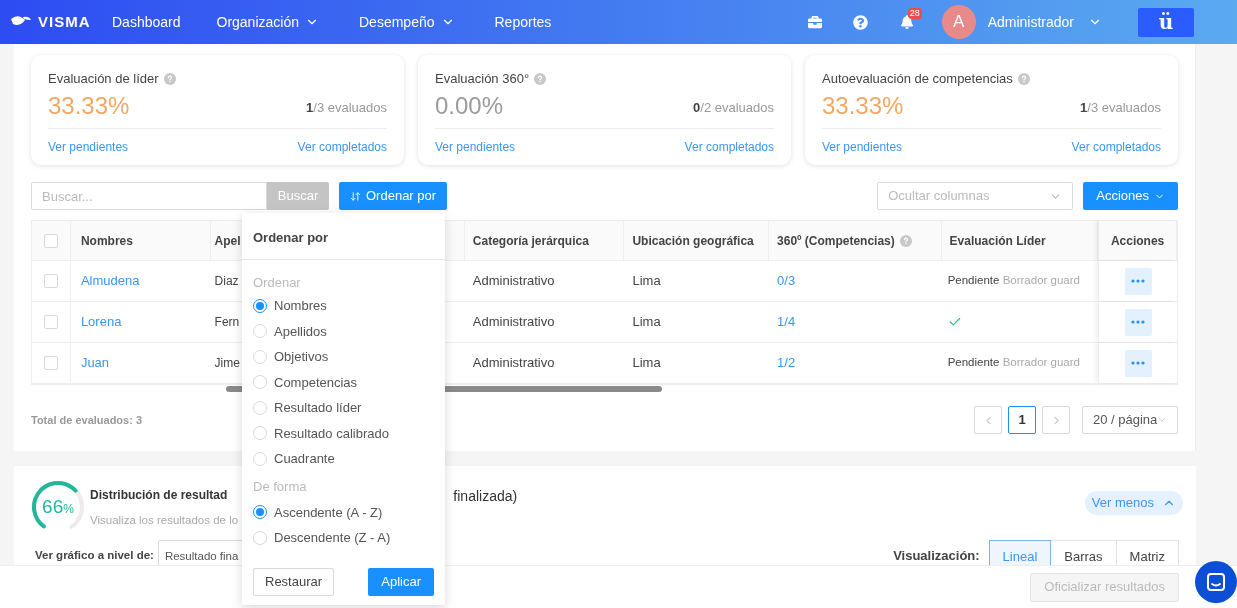 The height and width of the screenshot is (608, 1237). What do you see at coordinates (300, 331) in the screenshot?
I see `radio-label: Apellidos` at bounding box center [300, 331].